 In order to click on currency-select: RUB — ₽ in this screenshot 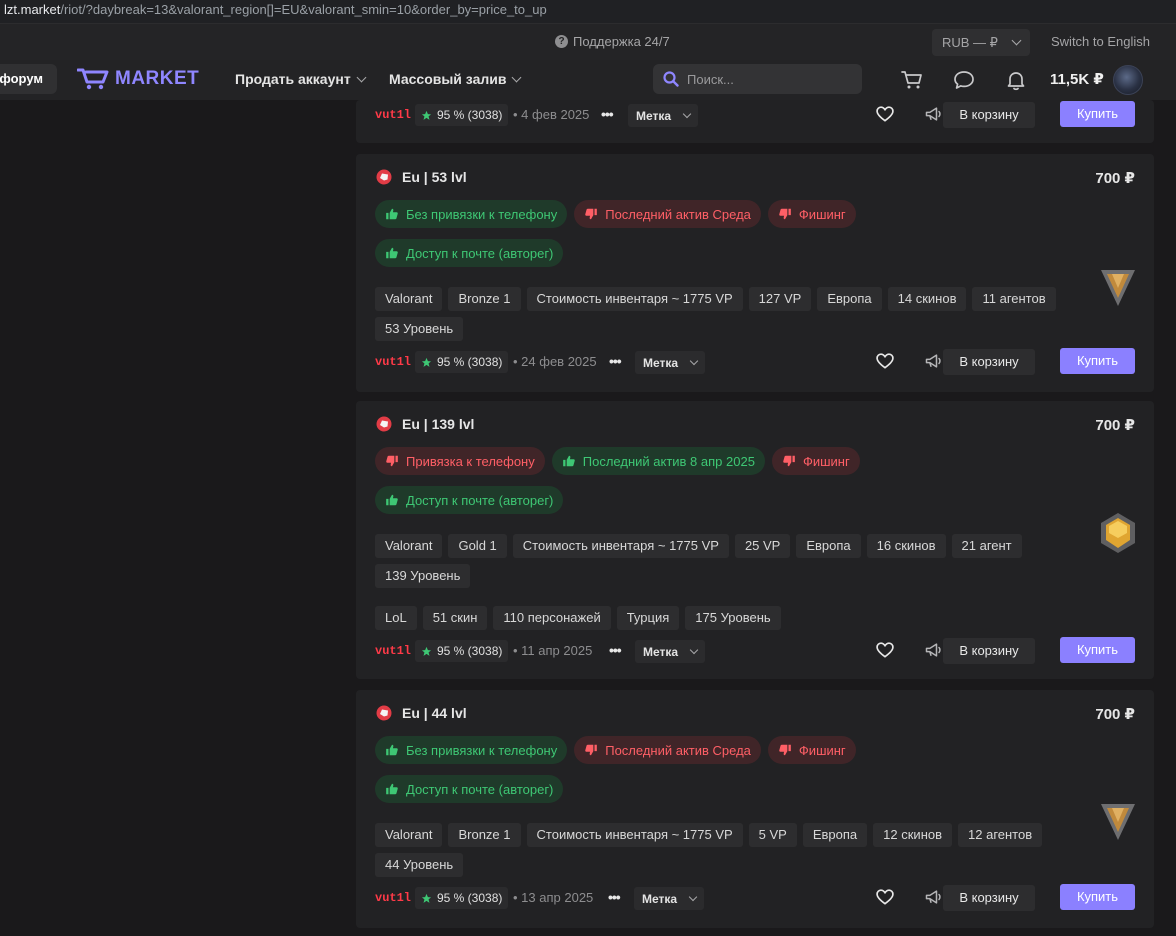, I will do `click(981, 42)`.